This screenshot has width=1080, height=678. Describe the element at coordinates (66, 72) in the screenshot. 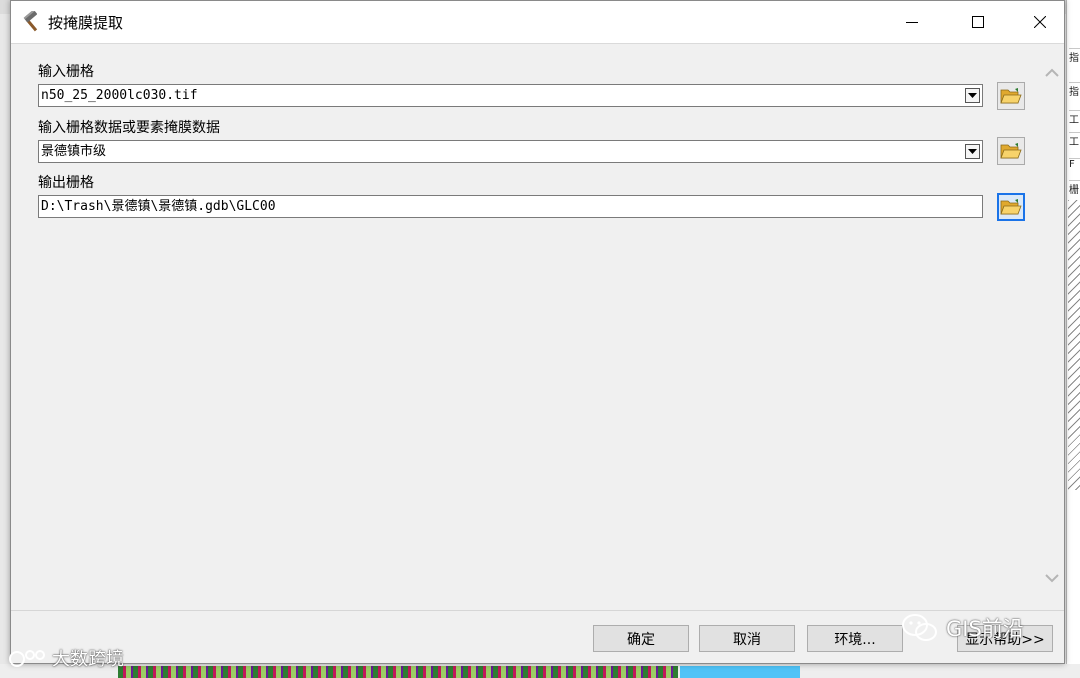

I see `input-raster-label: 输入栅格` at that location.